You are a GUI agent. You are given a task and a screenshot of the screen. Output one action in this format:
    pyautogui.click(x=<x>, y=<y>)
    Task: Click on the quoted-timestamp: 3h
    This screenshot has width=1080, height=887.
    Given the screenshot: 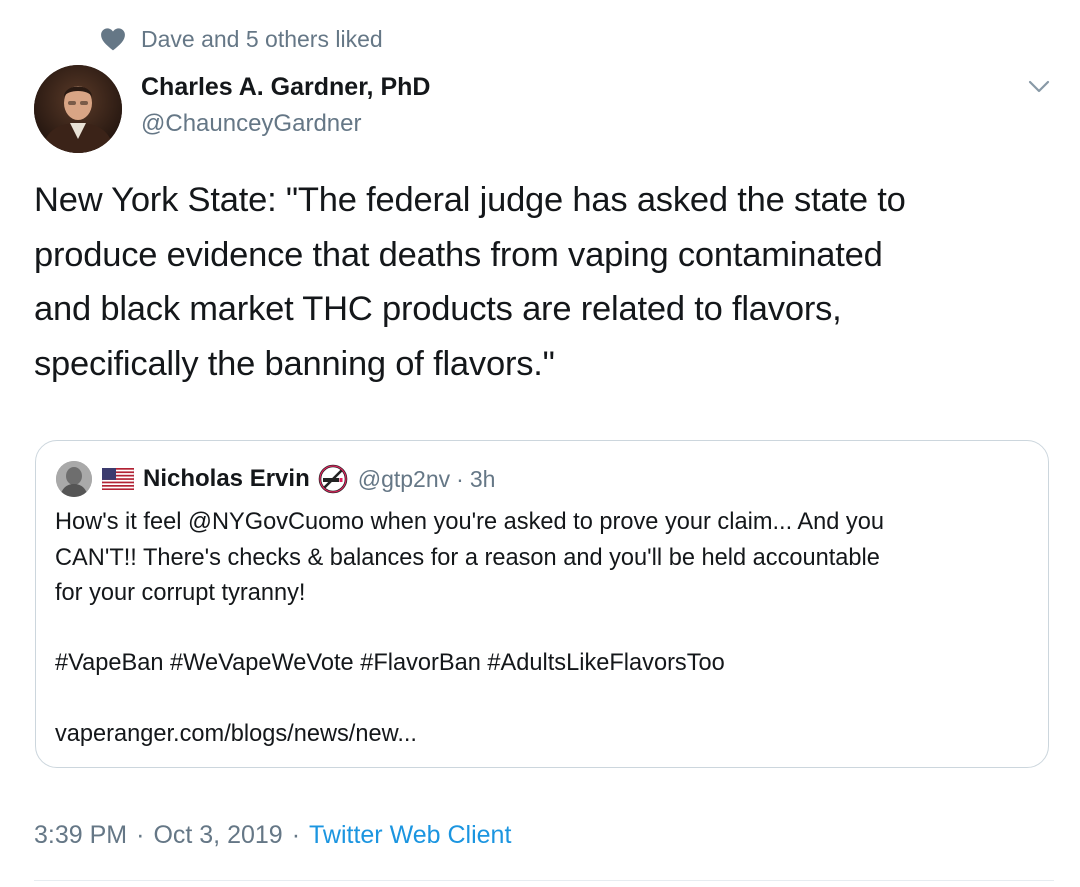 What is the action you would take?
    pyautogui.click(x=483, y=479)
    